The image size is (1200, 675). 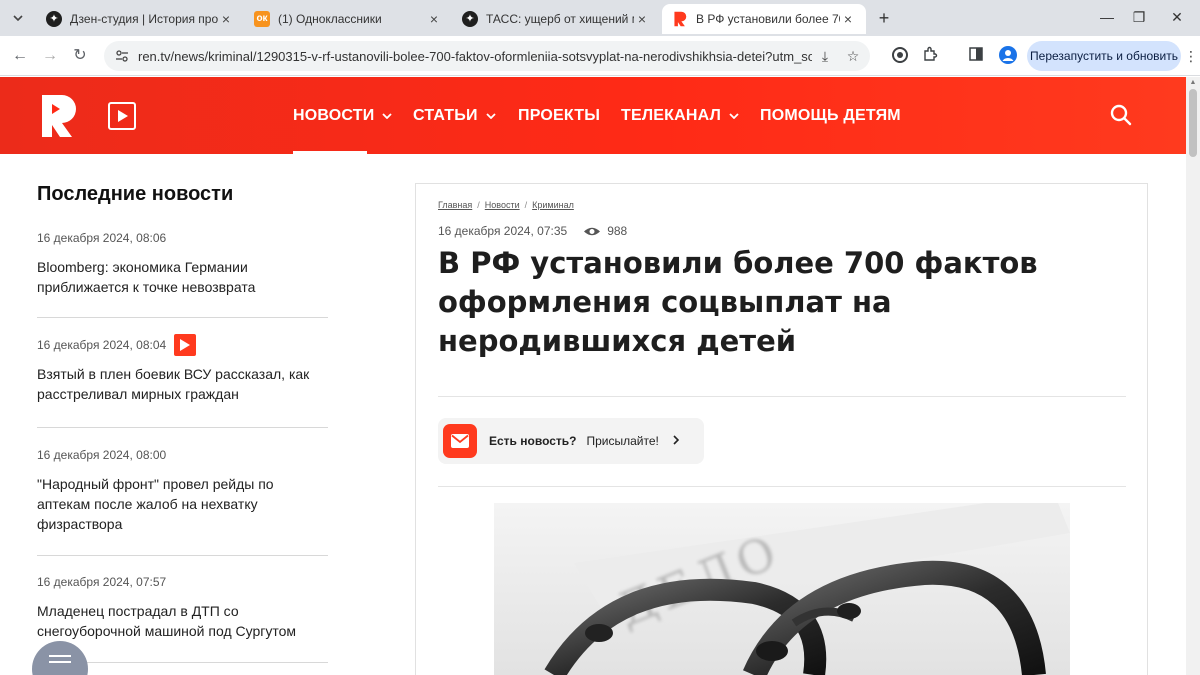 I want to click on news-date-text: 16 декабря 2024, 08:00, so click(x=102, y=455).